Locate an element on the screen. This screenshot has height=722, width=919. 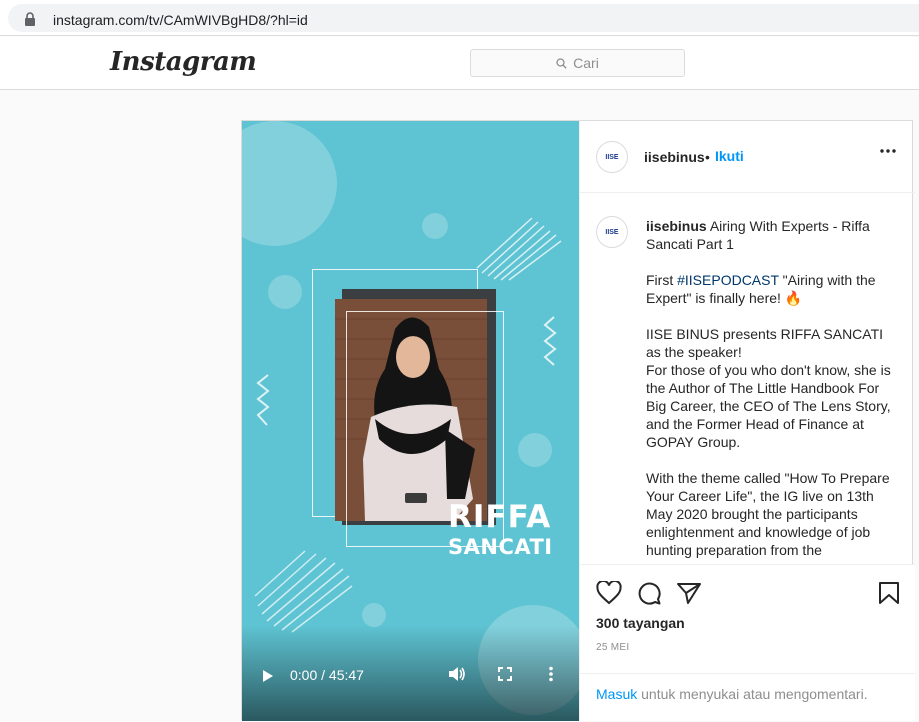
login-prompt: Masuk untuk menyukai atau mengomentari. is located at coordinates (747, 697).